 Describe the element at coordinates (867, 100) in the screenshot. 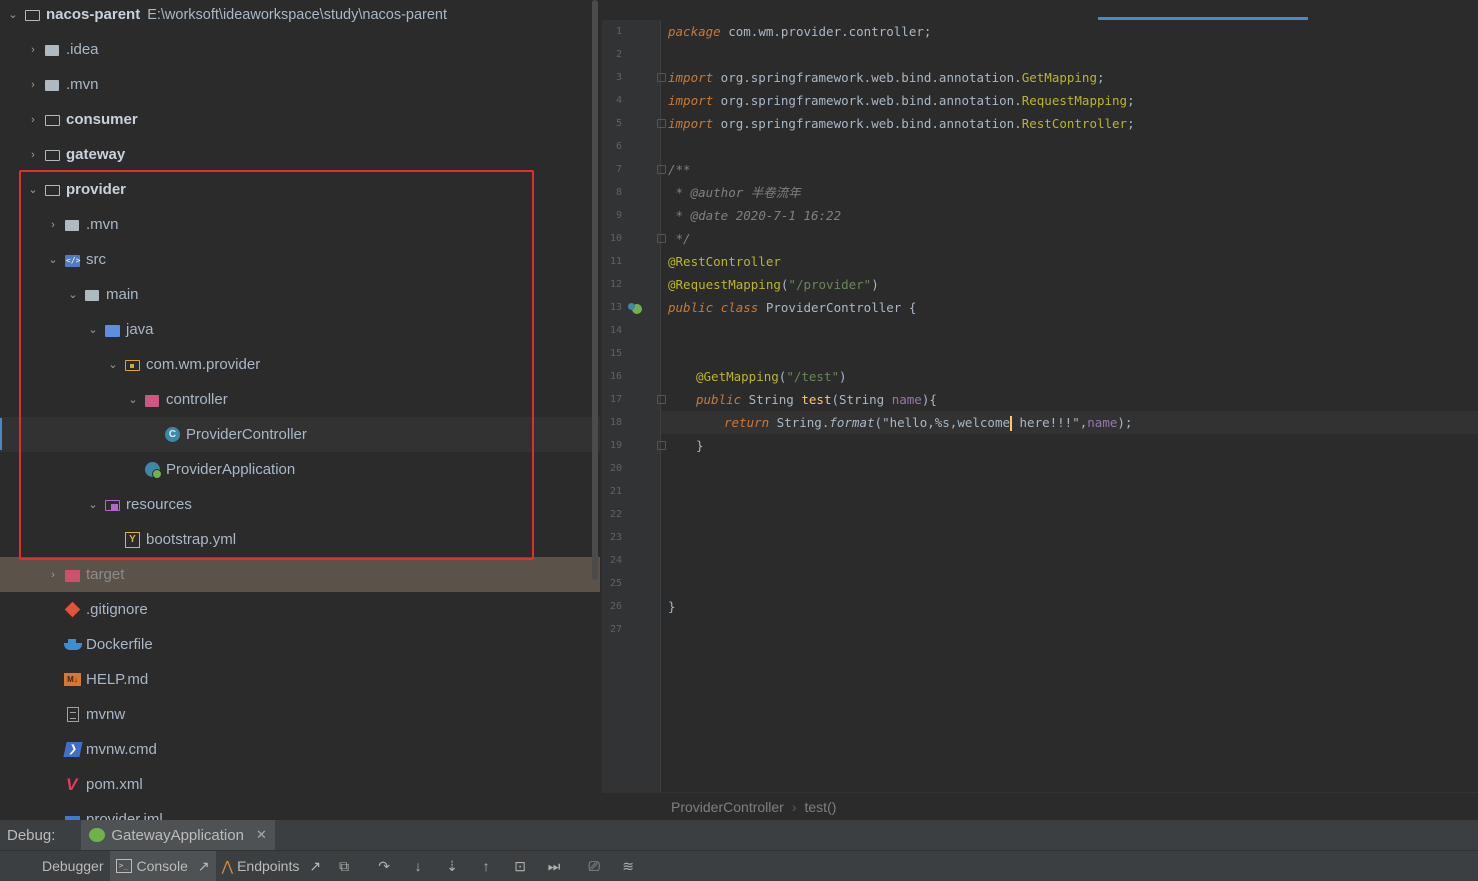

I see `code-text: org.springframework.web.bind.annotation.` at that location.